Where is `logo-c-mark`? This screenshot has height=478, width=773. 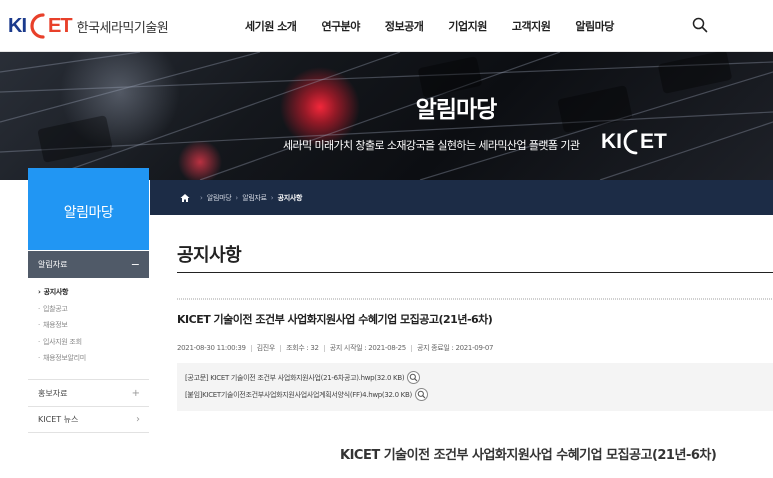 logo-c-mark is located at coordinates (37, 26).